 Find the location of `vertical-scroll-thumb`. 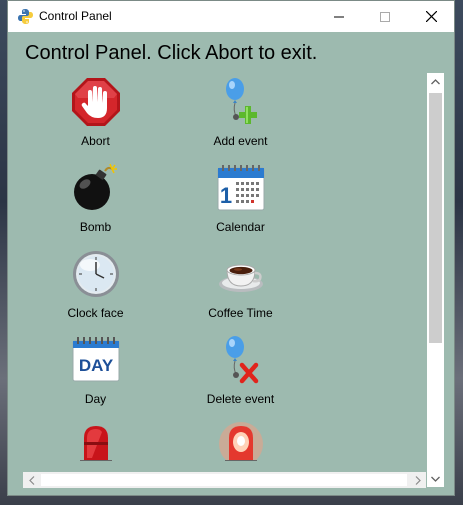

vertical-scroll-thumb is located at coordinates (435, 218).